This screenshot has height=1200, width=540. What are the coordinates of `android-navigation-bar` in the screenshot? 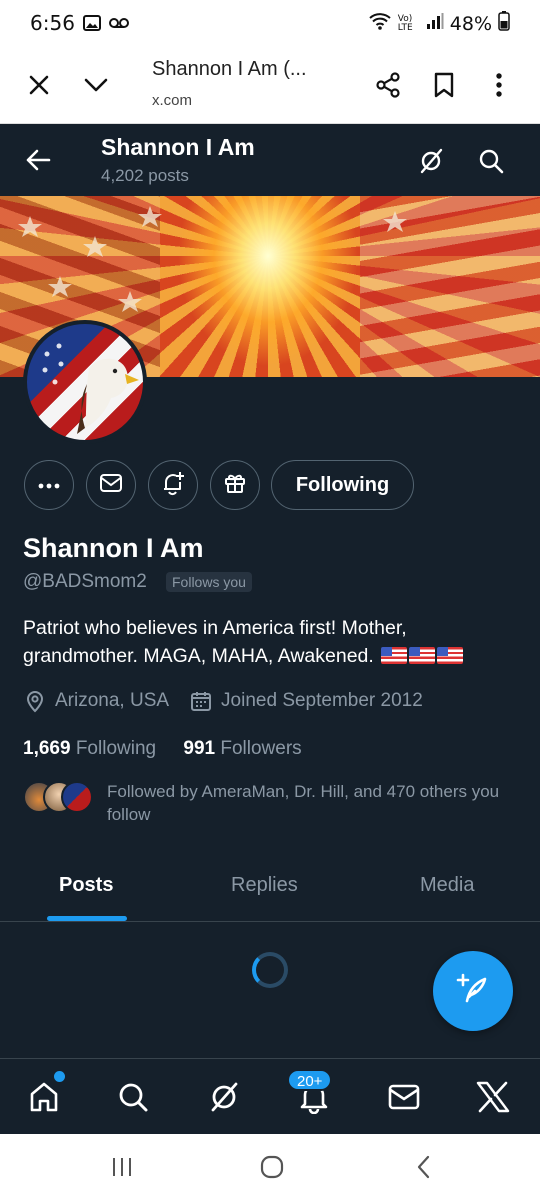 It's located at (270, 1167).